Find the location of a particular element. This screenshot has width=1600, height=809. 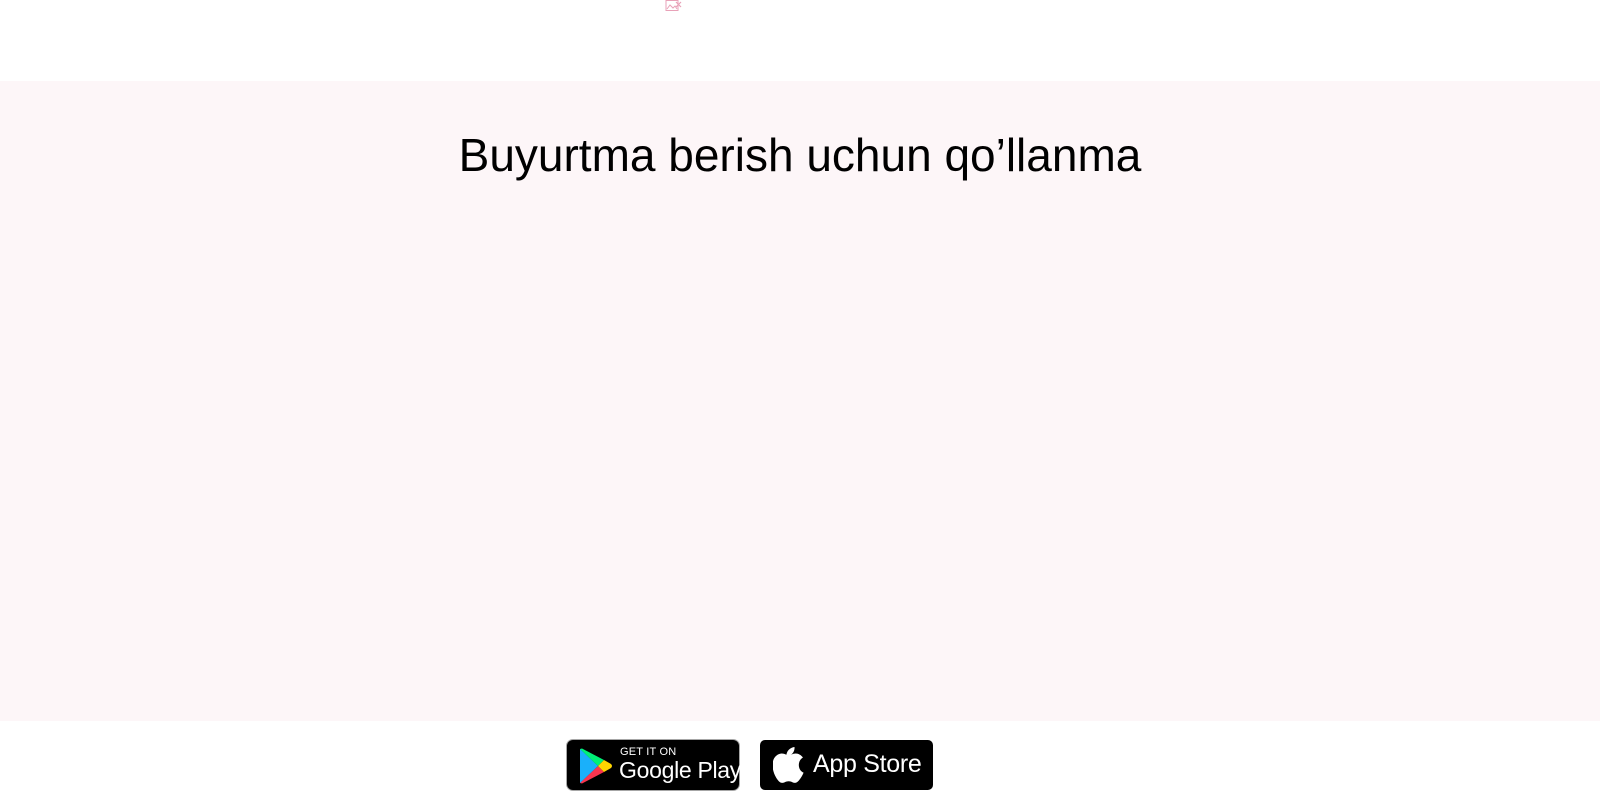

app-store-label: App Store is located at coordinates (867, 764).